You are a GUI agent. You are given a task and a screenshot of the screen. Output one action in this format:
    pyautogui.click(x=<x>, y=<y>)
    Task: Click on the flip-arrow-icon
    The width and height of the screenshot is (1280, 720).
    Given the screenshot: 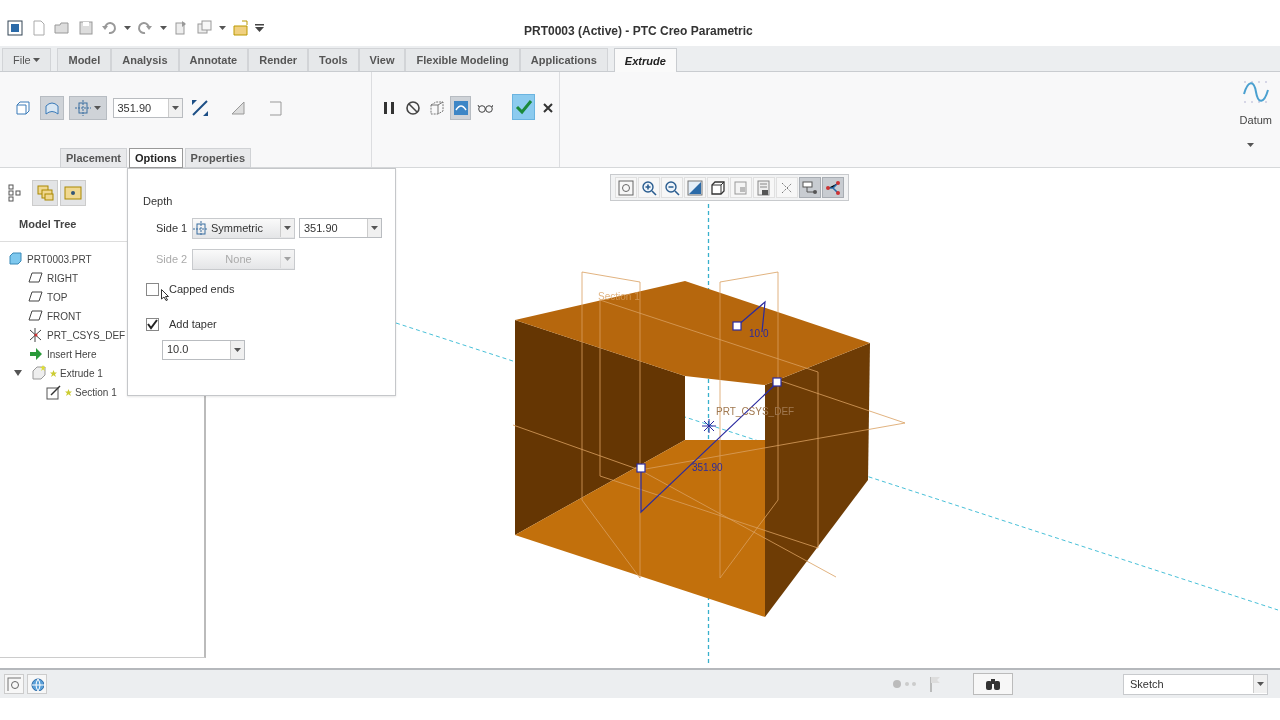 What is the action you would take?
    pyautogui.click(x=200, y=108)
    